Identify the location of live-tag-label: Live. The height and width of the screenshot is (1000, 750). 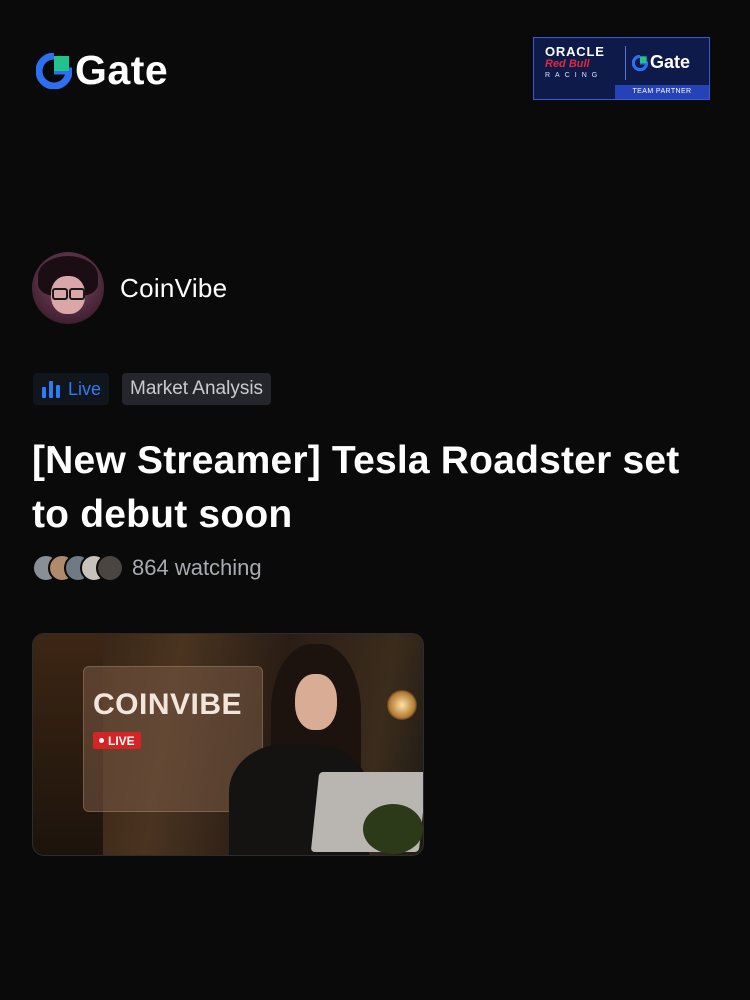
(85, 388).